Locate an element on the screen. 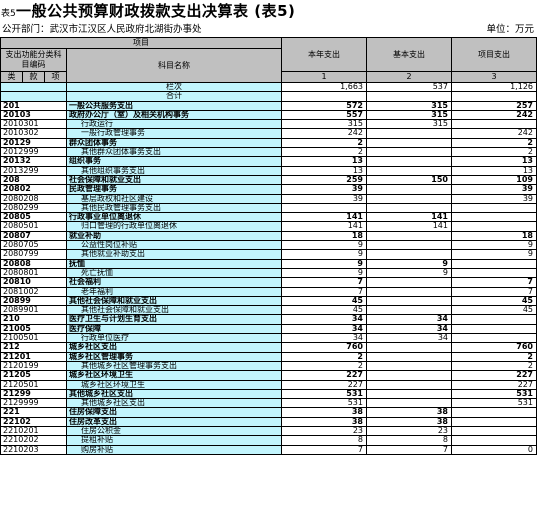 This screenshot has width=540, height=523. table-row: 20805 行政事业单位离退休 141 141 is located at coordinates (268, 217).